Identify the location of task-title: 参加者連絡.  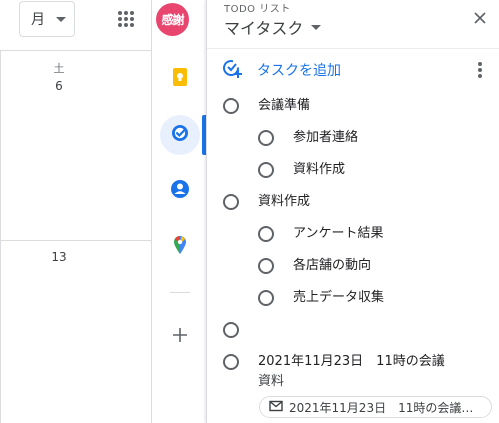
(326, 137).